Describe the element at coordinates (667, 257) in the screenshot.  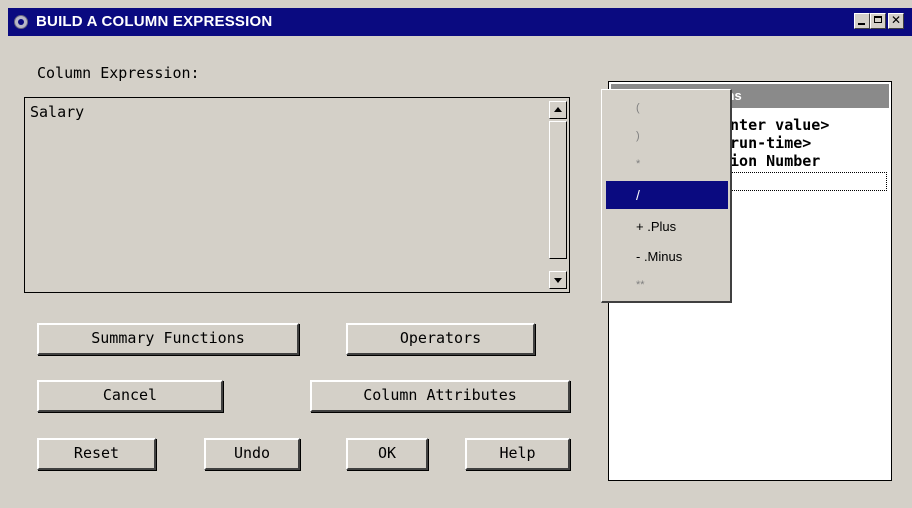
I see `menu-item-minus: - .Minus` at that location.